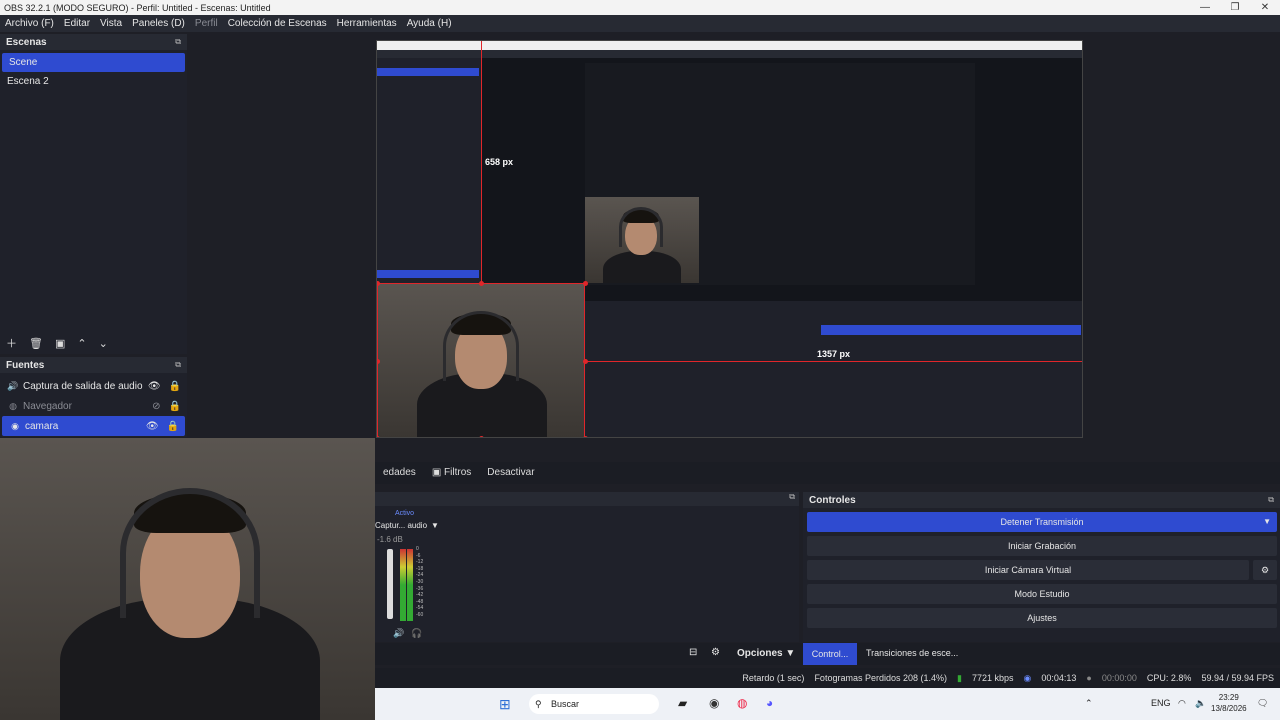 This screenshot has height=720, width=1280. Describe the element at coordinates (93, 62) in the screenshot. I see `scene-item-scene: Scene` at that location.